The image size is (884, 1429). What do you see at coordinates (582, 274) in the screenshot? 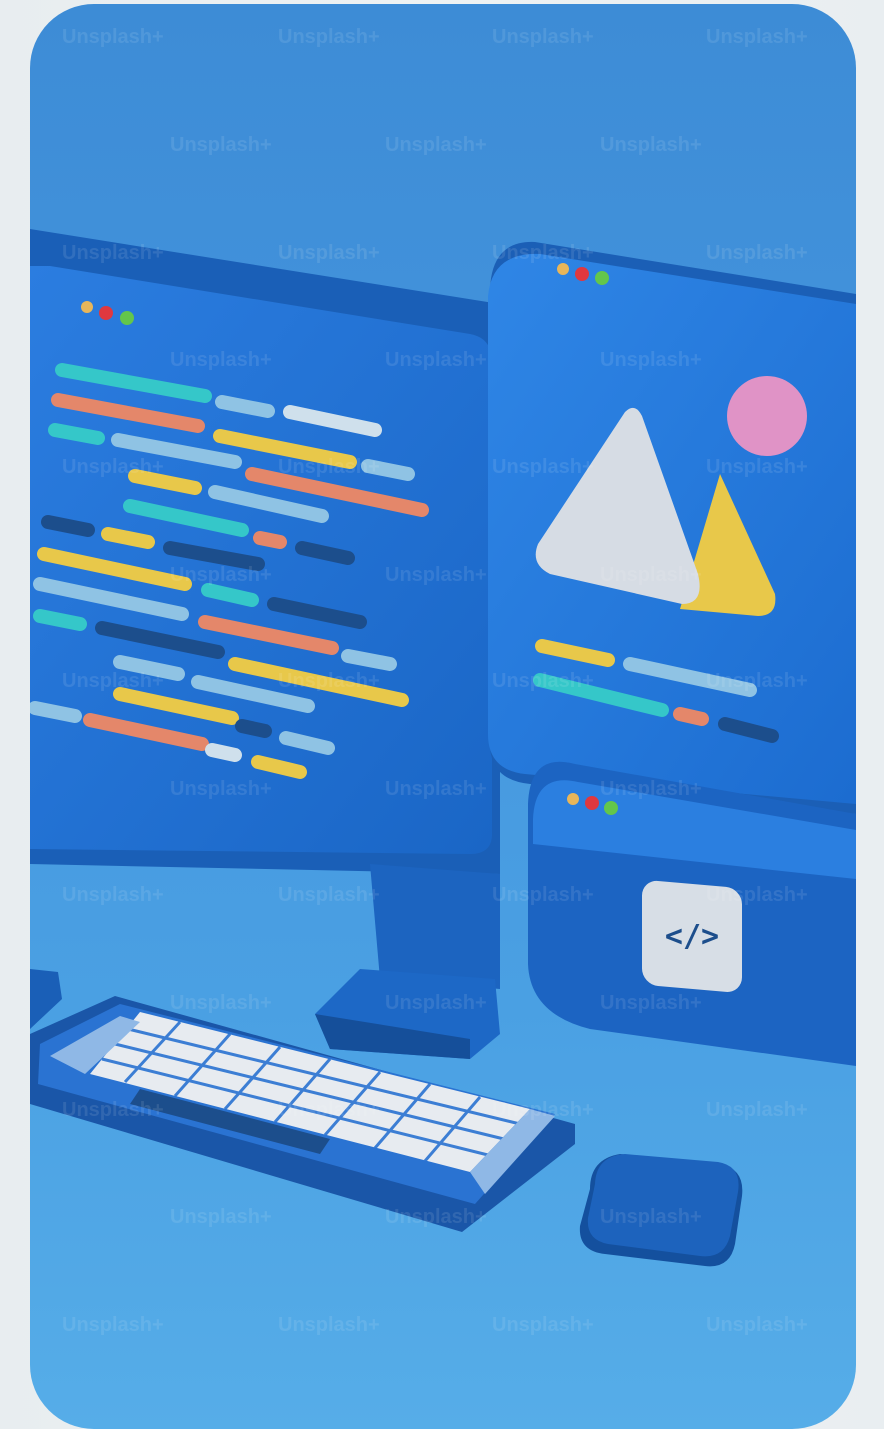
I see `panel-dot-red-icon` at bounding box center [582, 274].